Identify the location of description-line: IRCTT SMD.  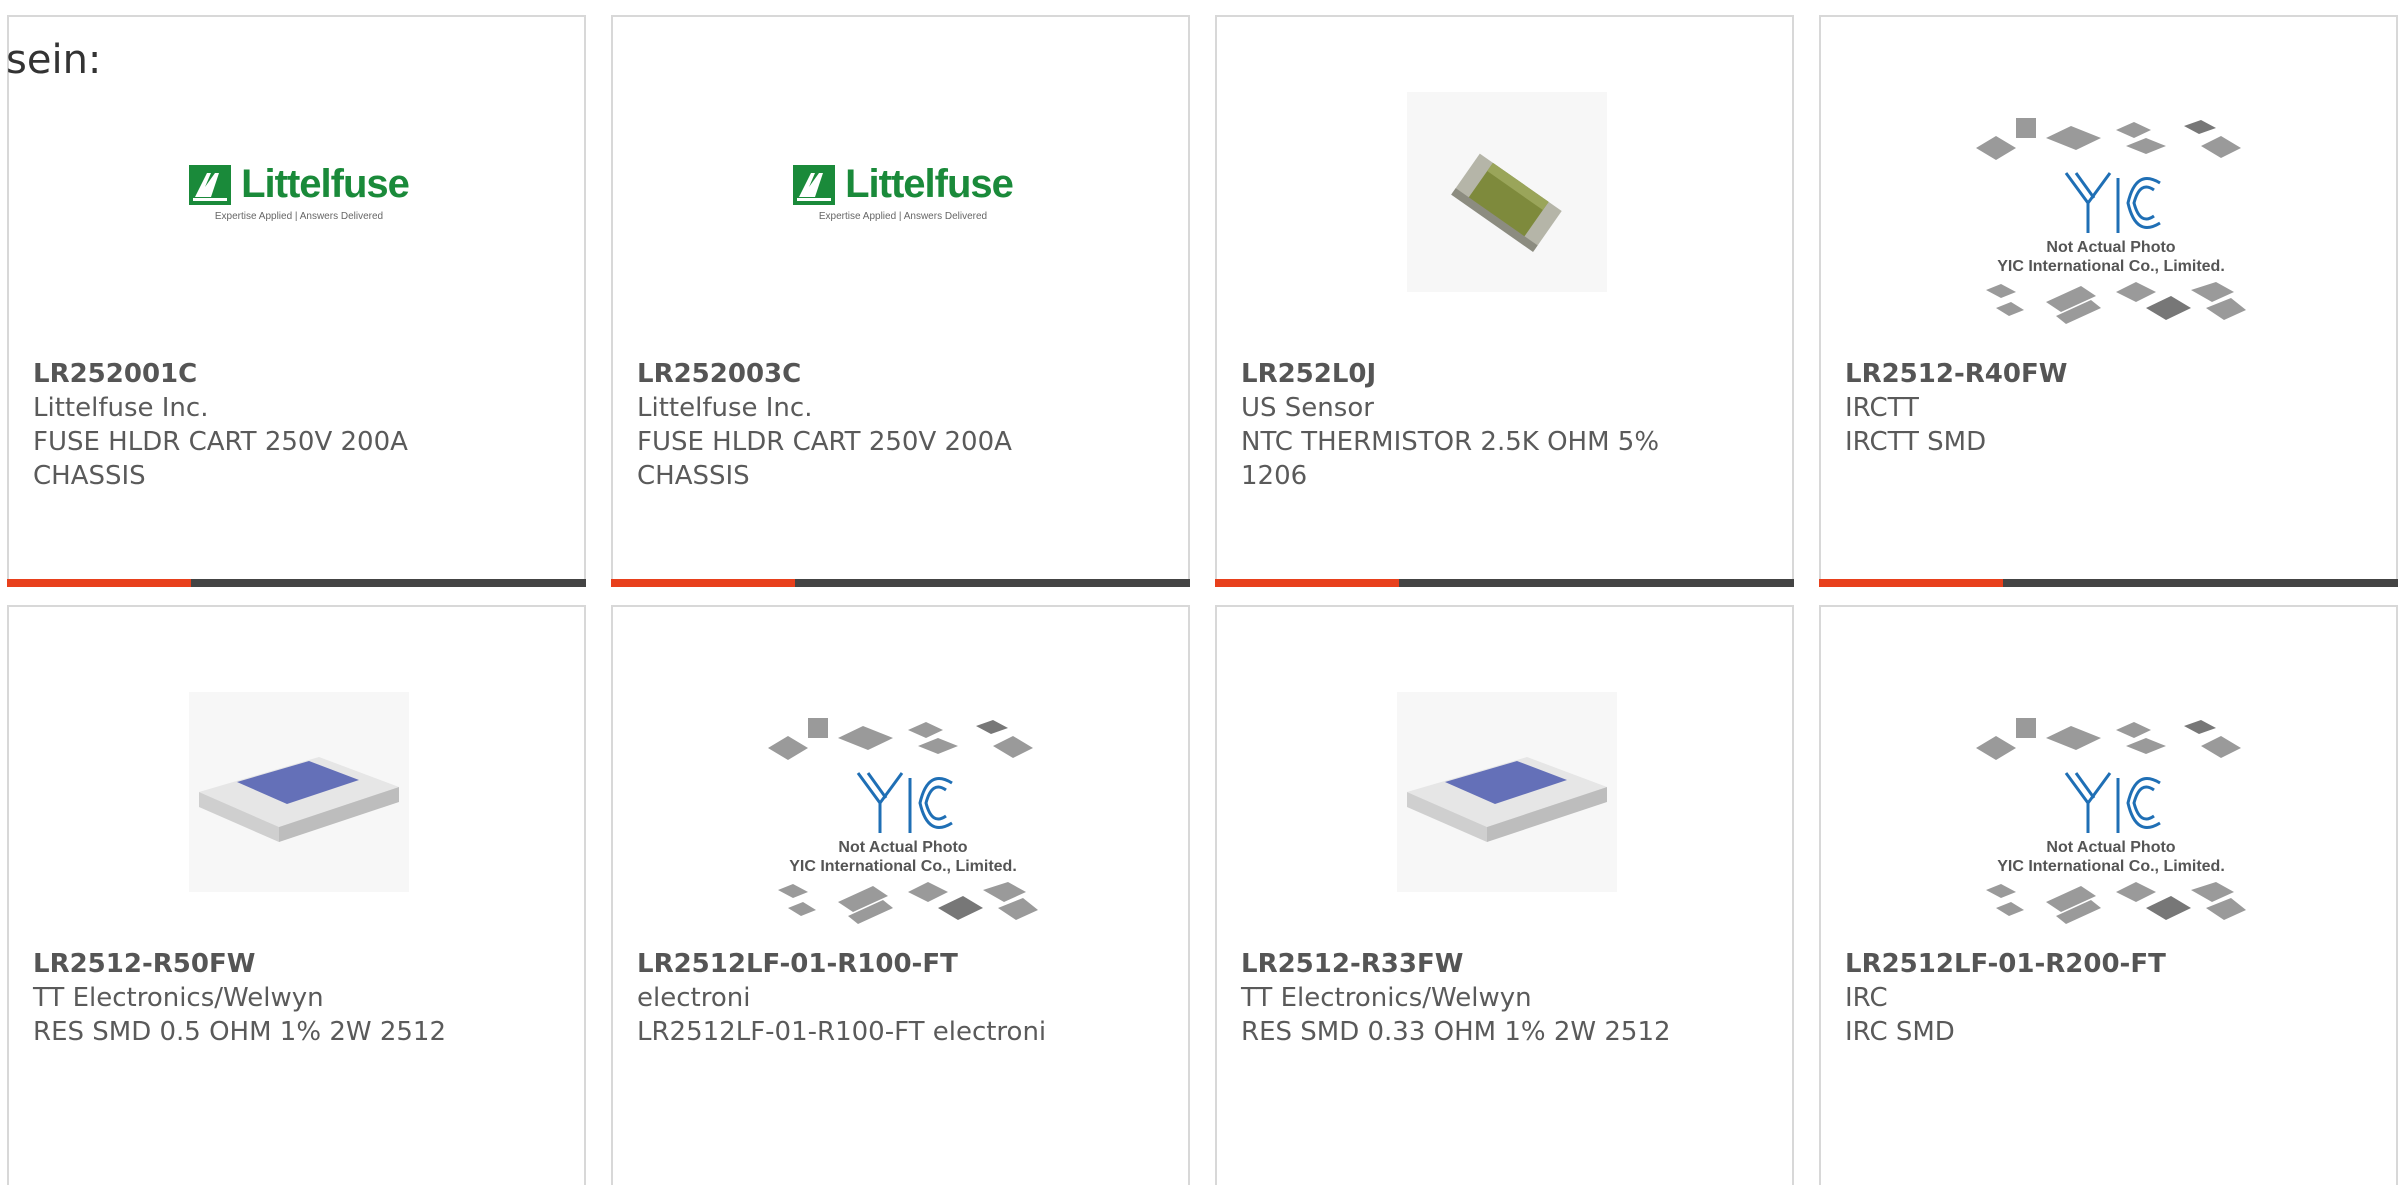
(1916, 442).